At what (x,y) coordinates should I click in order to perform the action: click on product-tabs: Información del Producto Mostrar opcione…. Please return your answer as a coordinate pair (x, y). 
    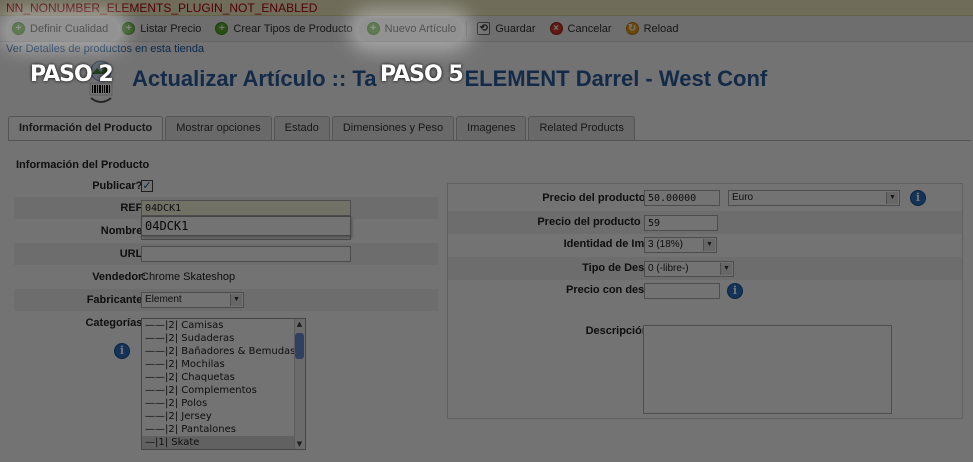
    Looking at the image, I should click on (322, 128).